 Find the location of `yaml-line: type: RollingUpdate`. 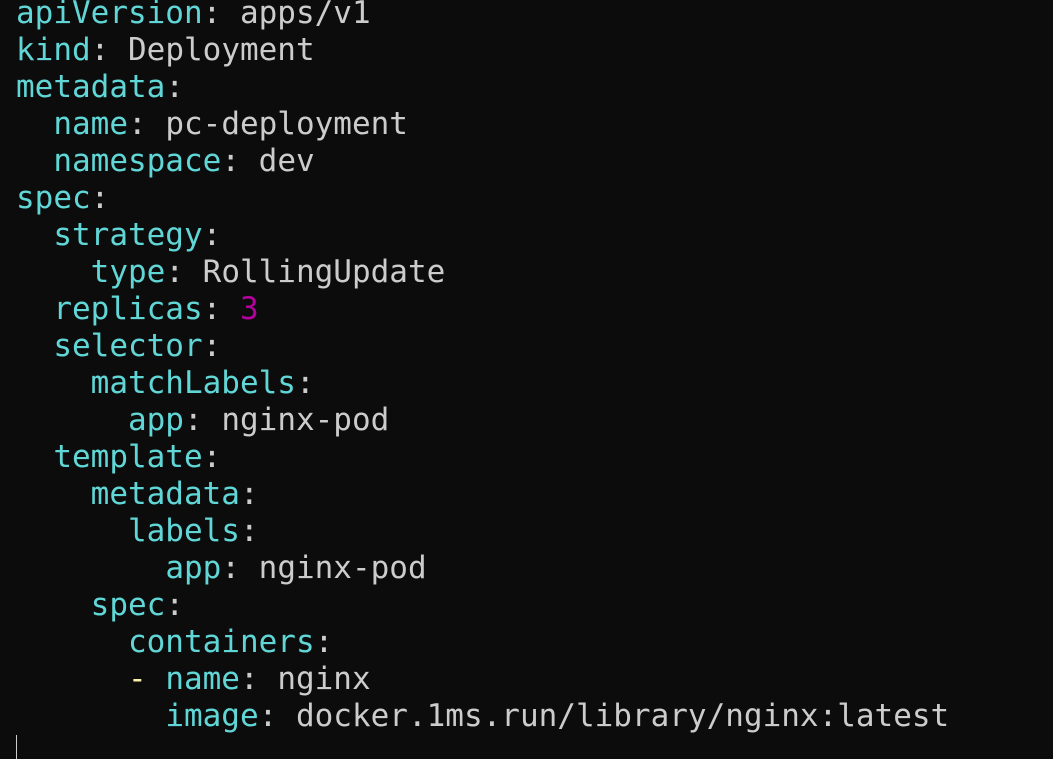

yaml-line: type: RollingUpdate is located at coordinates (534, 272).